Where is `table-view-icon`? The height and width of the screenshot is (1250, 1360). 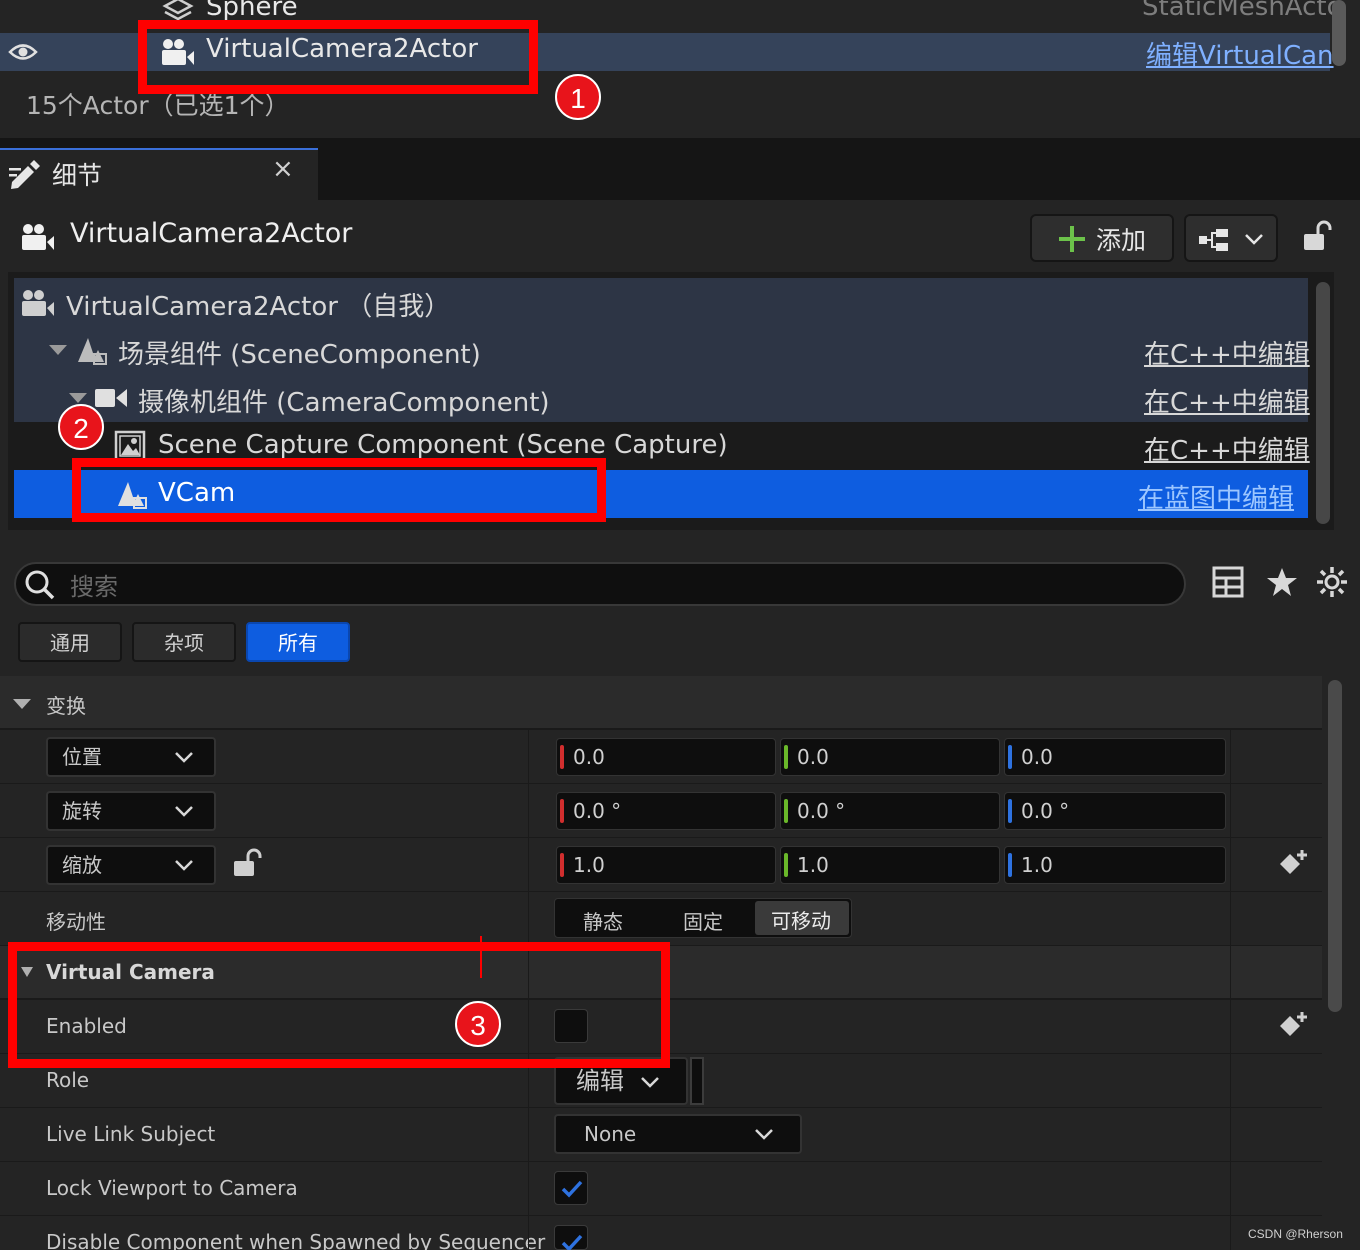
table-view-icon is located at coordinates (1228, 582).